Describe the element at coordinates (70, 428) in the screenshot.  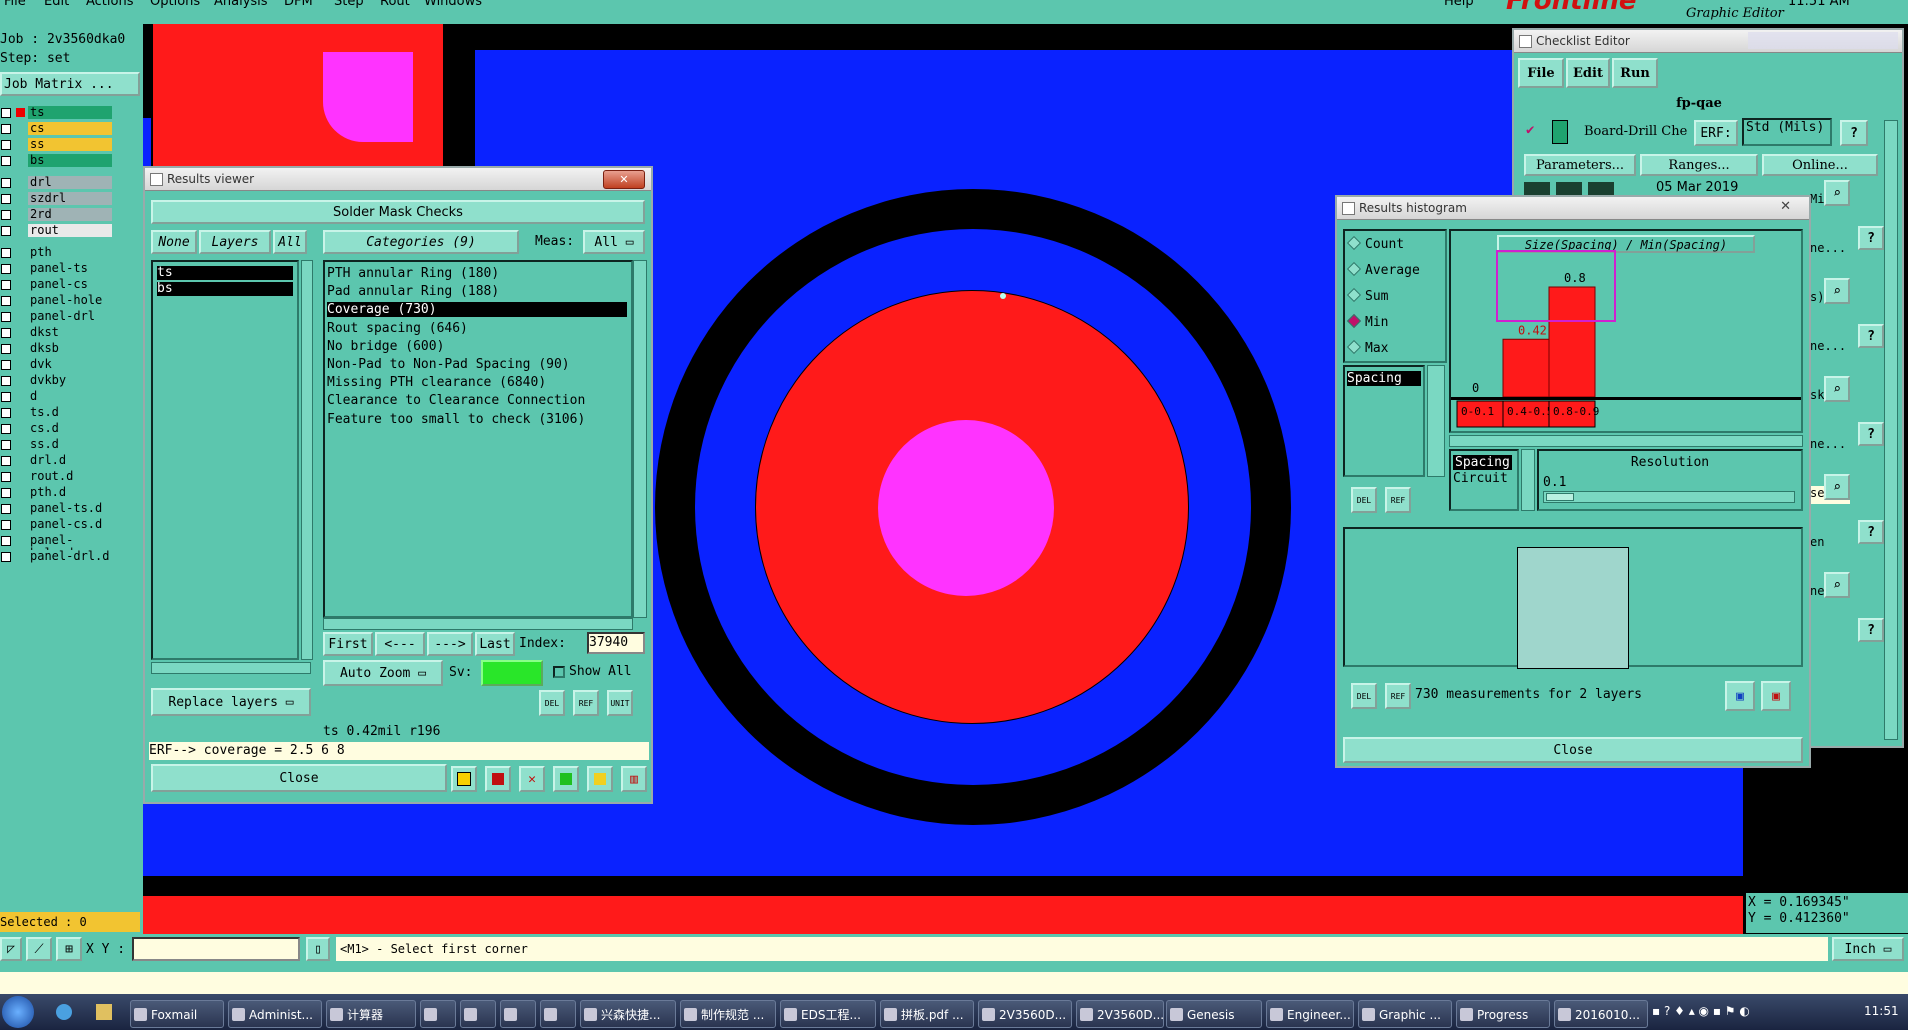
I see `layer-name: cs.d` at that location.